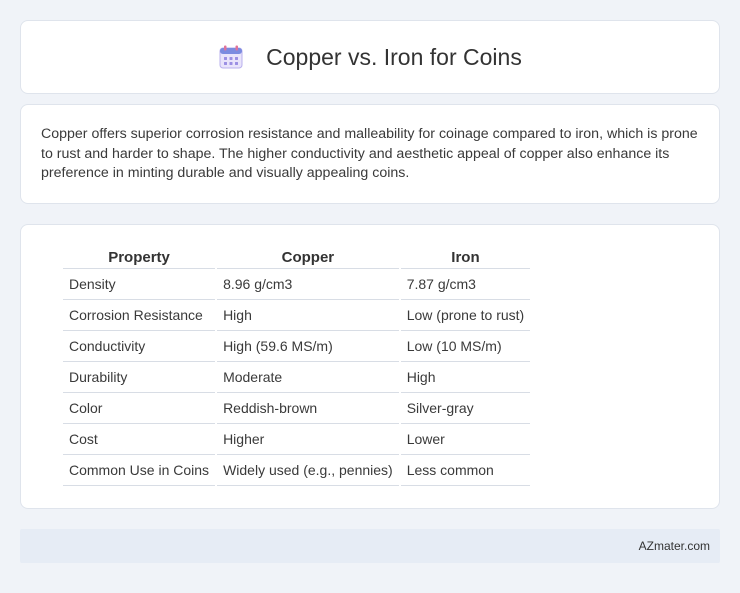 This screenshot has height=593, width=740. I want to click on table-cell: Silver-gray, so click(465, 408).